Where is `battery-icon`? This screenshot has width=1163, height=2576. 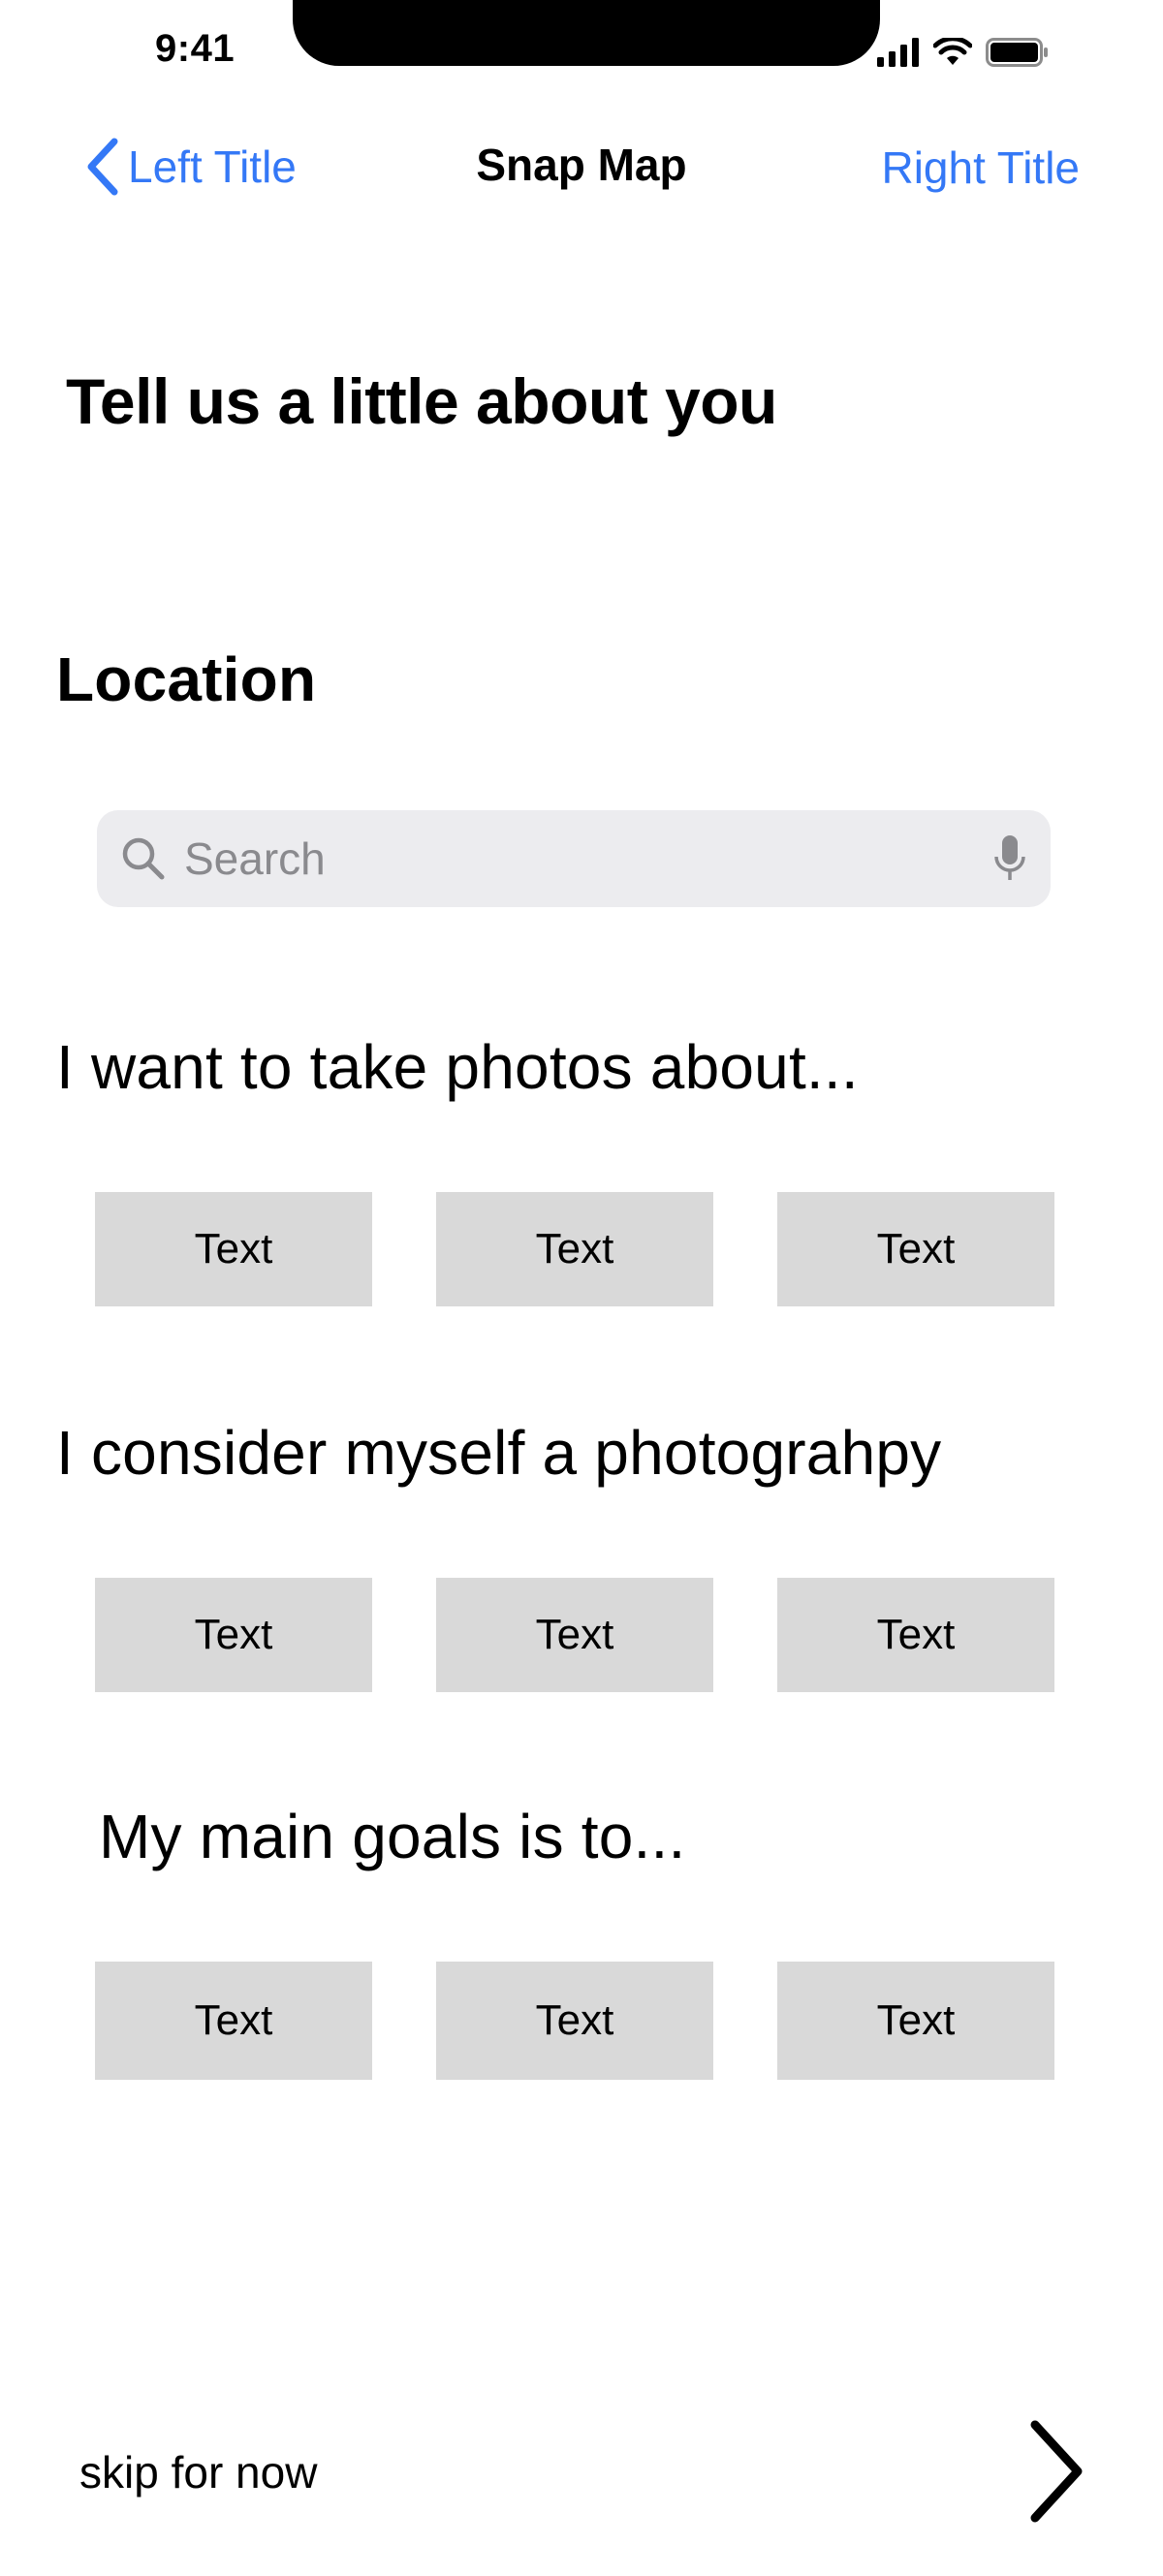 battery-icon is located at coordinates (1017, 52).